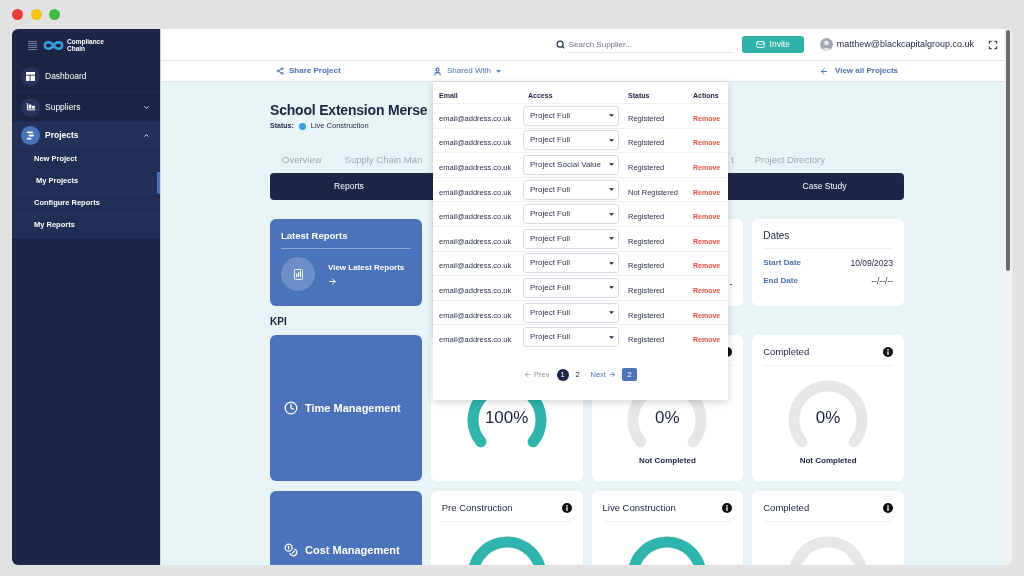  Describe the element at coordinates (30, 76) in the screenshot. I see `layout-icon` at that location.